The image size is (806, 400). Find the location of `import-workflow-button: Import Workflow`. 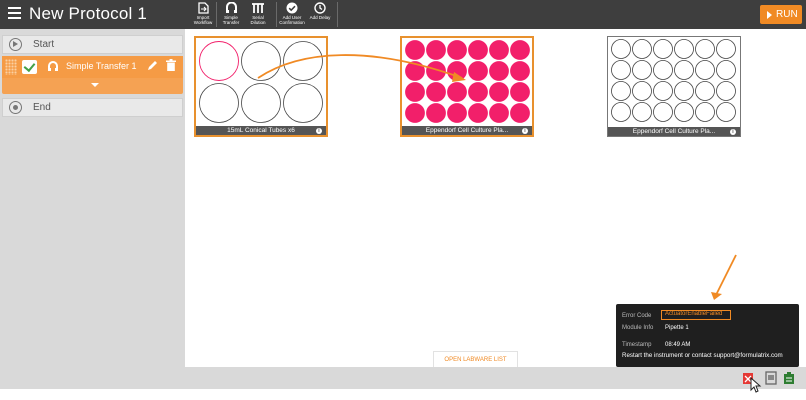

import-workflow-button: Import Workflow is located at coordinates (203, 15).